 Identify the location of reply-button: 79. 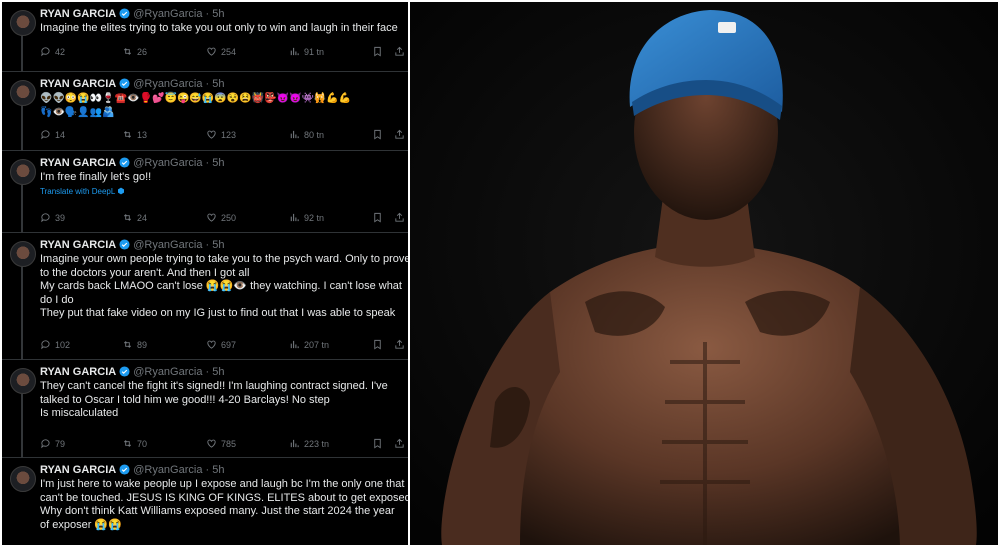
(52, 444).